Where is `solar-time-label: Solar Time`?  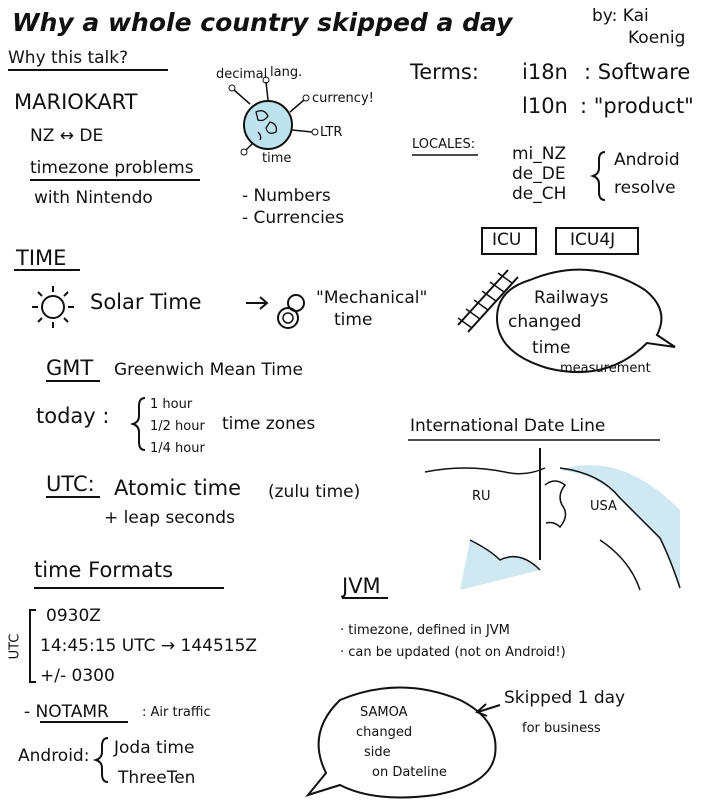 solar-time-label: Solar Time is located at coordinates (146, 302).